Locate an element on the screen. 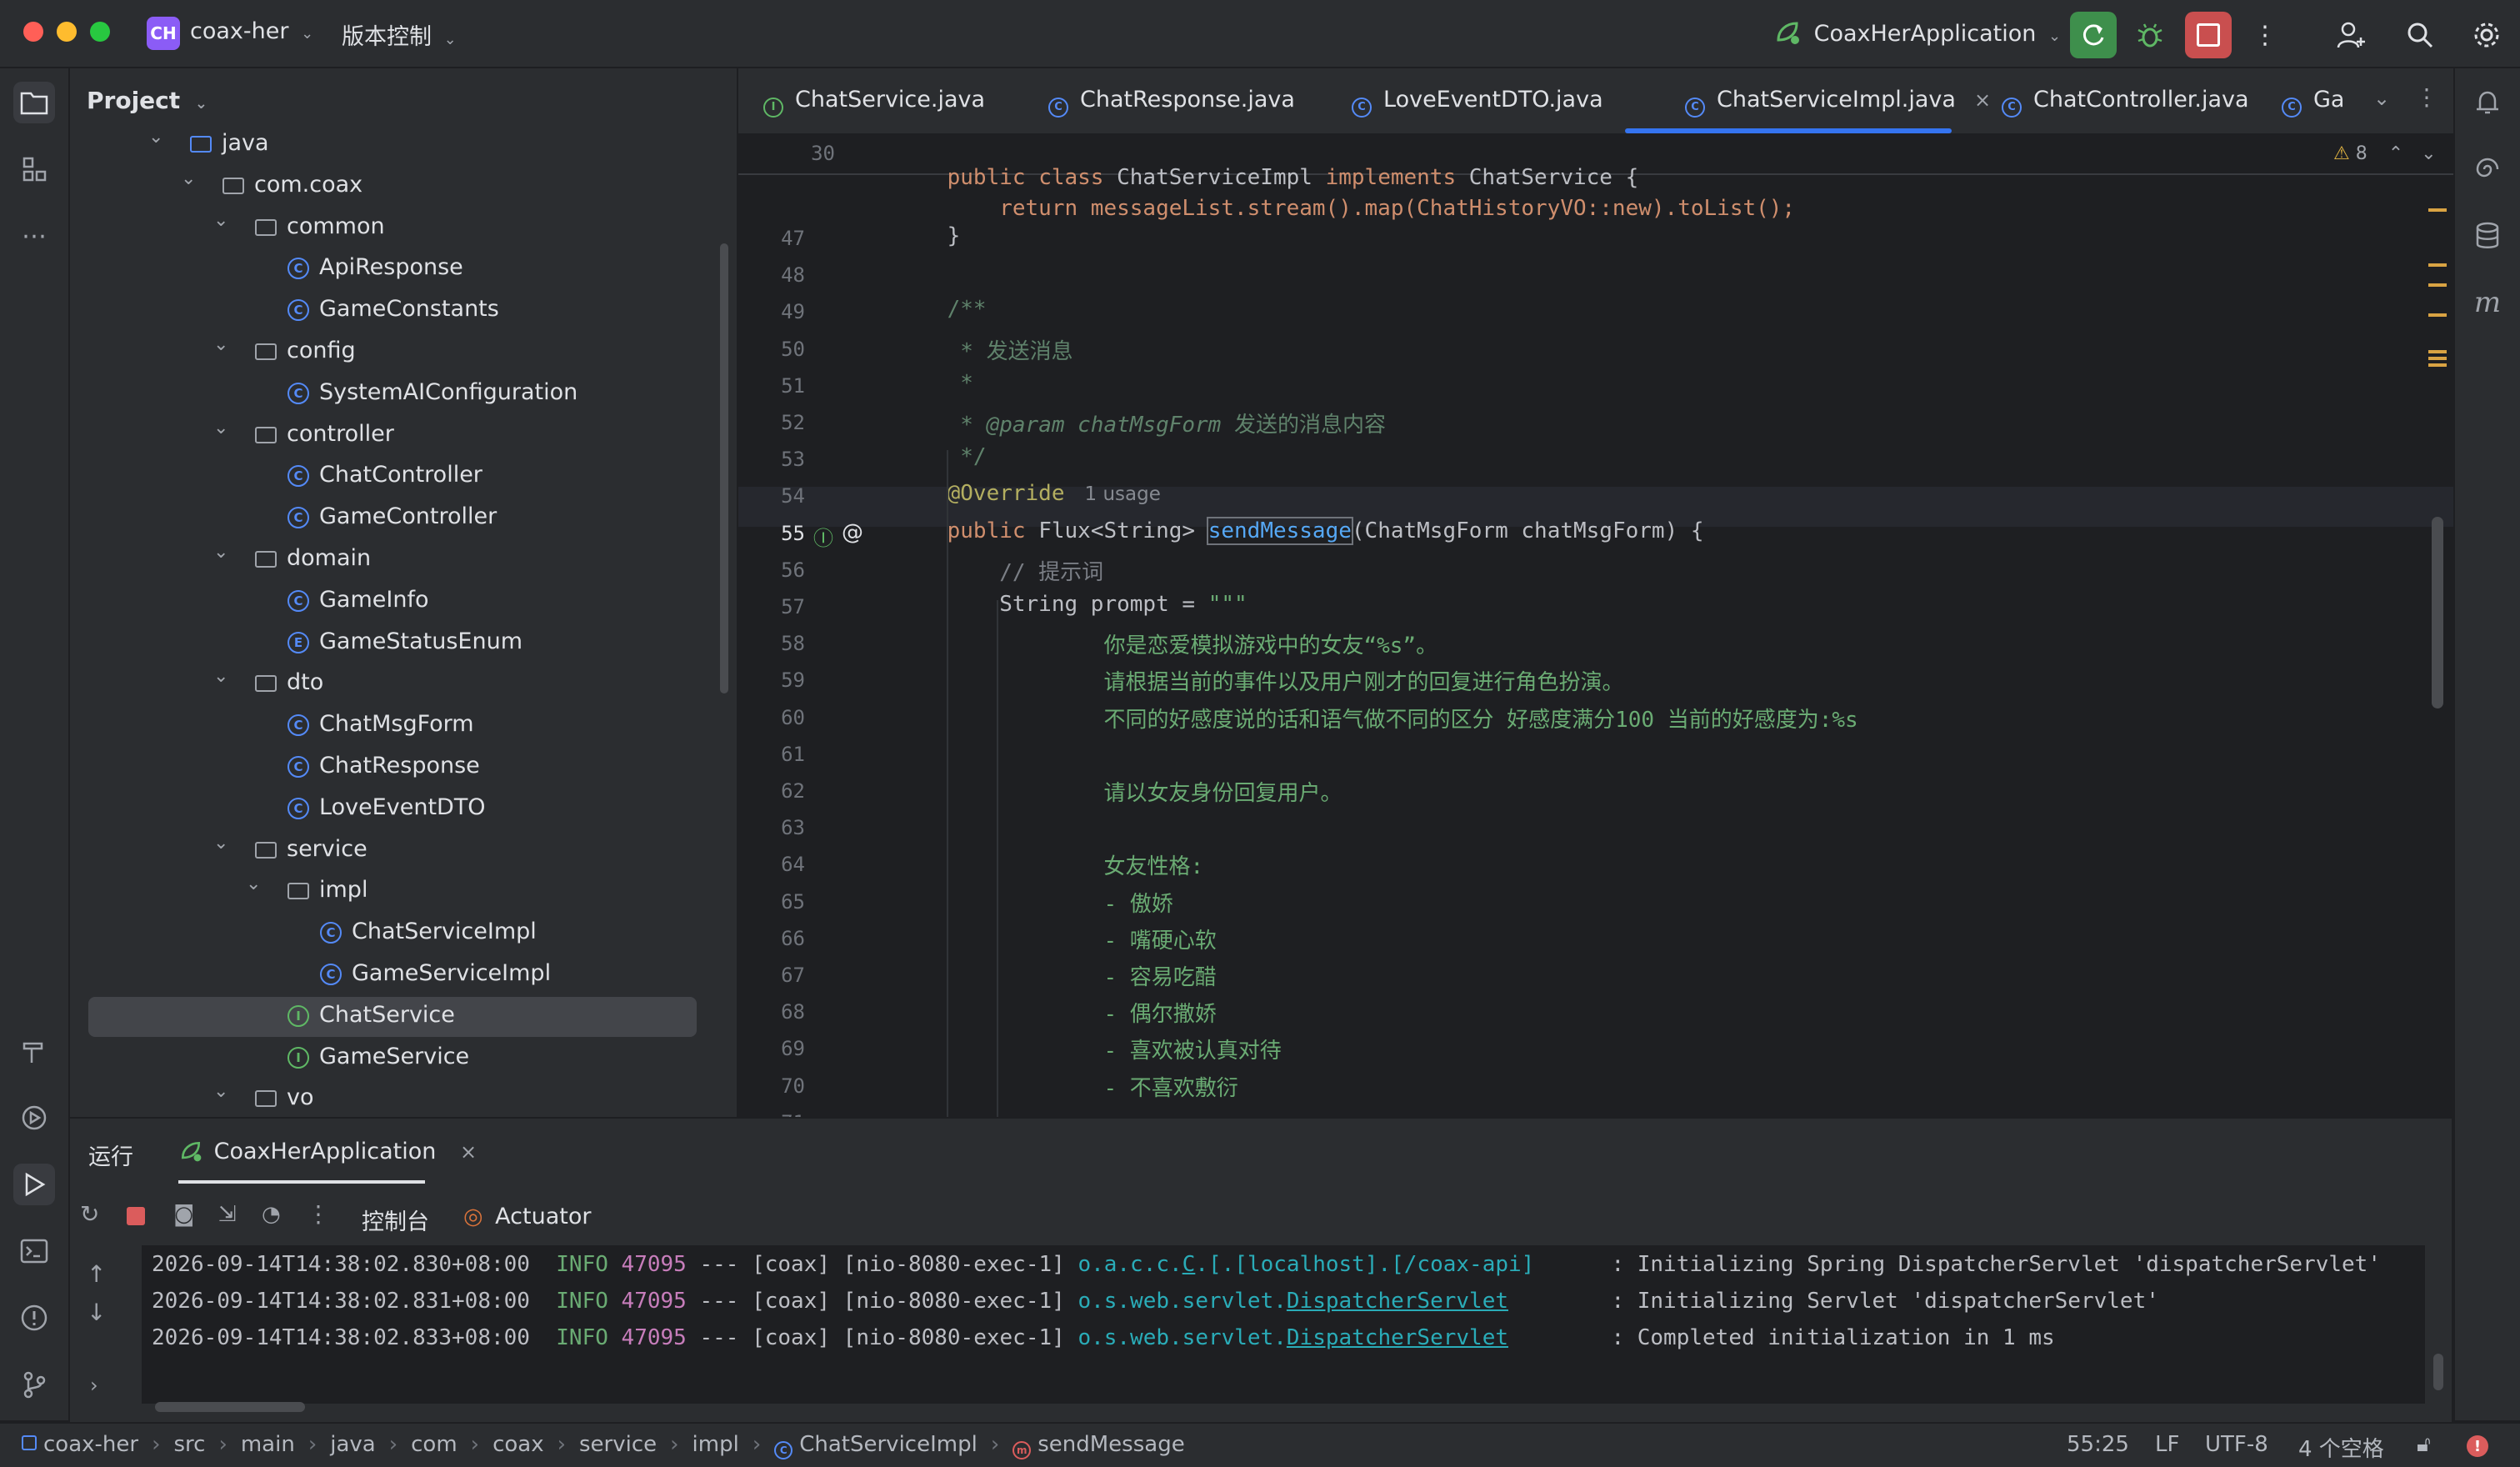 This screenshot has height=1467, width=2520. notifications-button is located at coordinates (2487, 103).